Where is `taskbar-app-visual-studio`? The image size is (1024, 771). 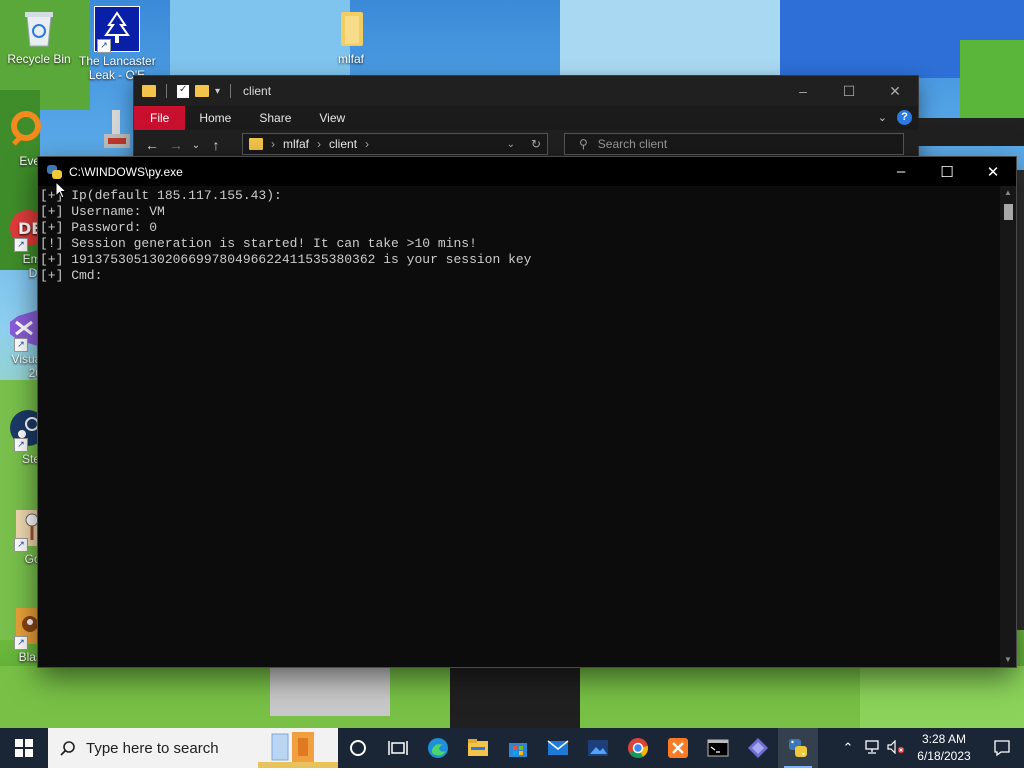 taskbar-app-visual-studio is located at coordinates (758, 748).